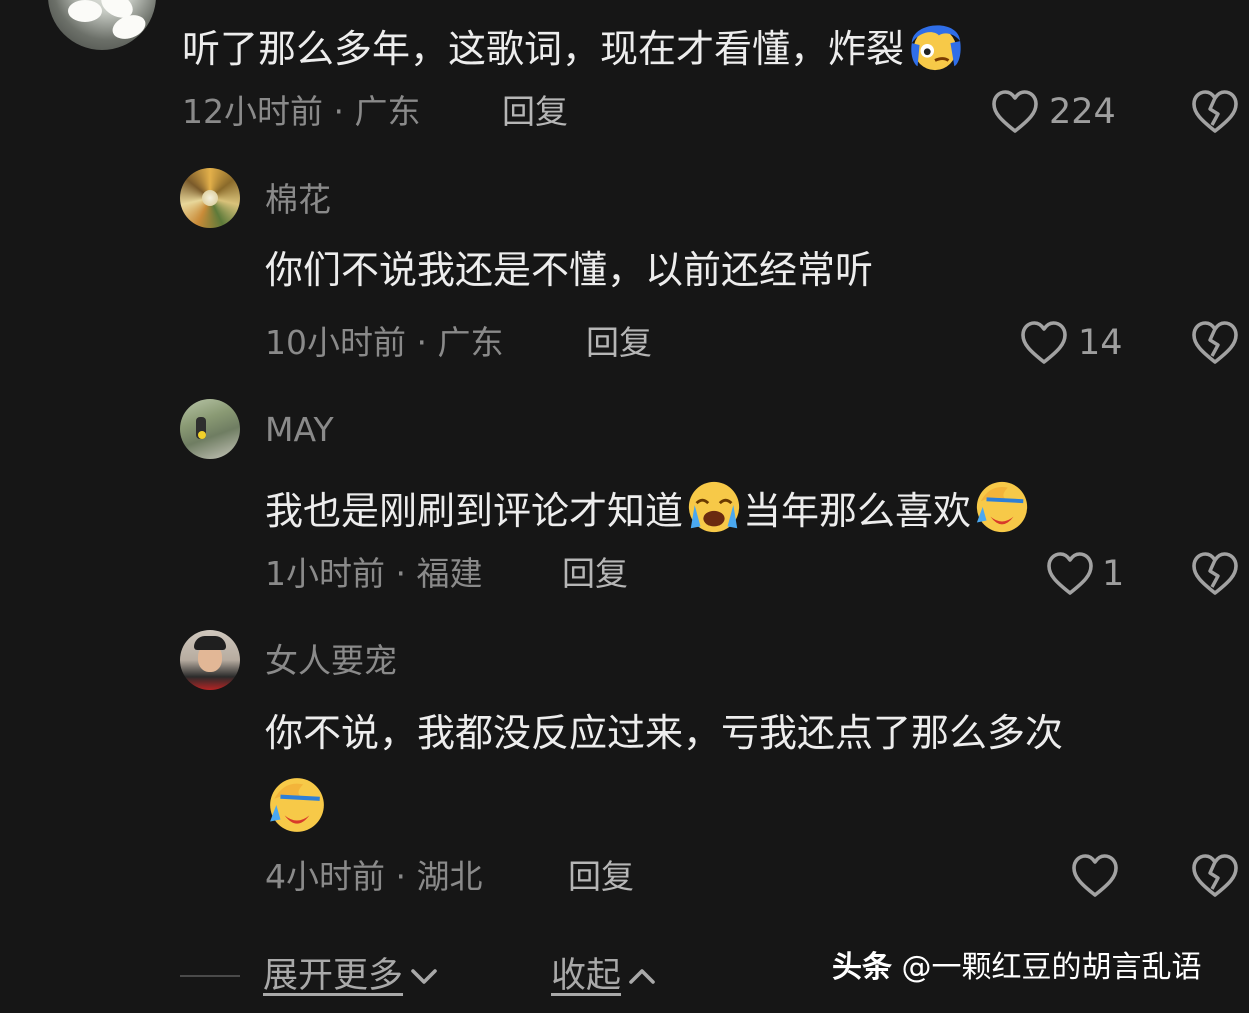 This screenshot has height=1013, width=1249. Describe the element at coordinates (1113, 574) in the screenshot. I see `like-count: 1` at that location.